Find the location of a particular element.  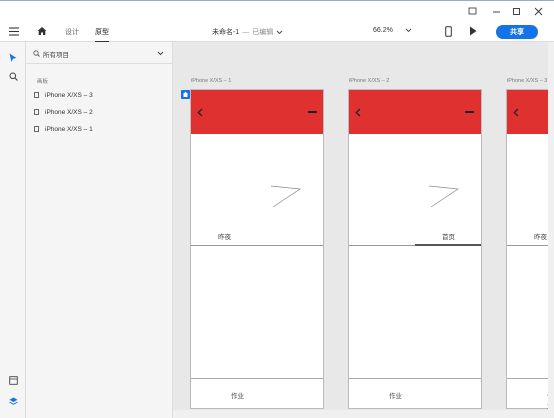

tab-prototype: 原型 is located at coordinates (102, 35).